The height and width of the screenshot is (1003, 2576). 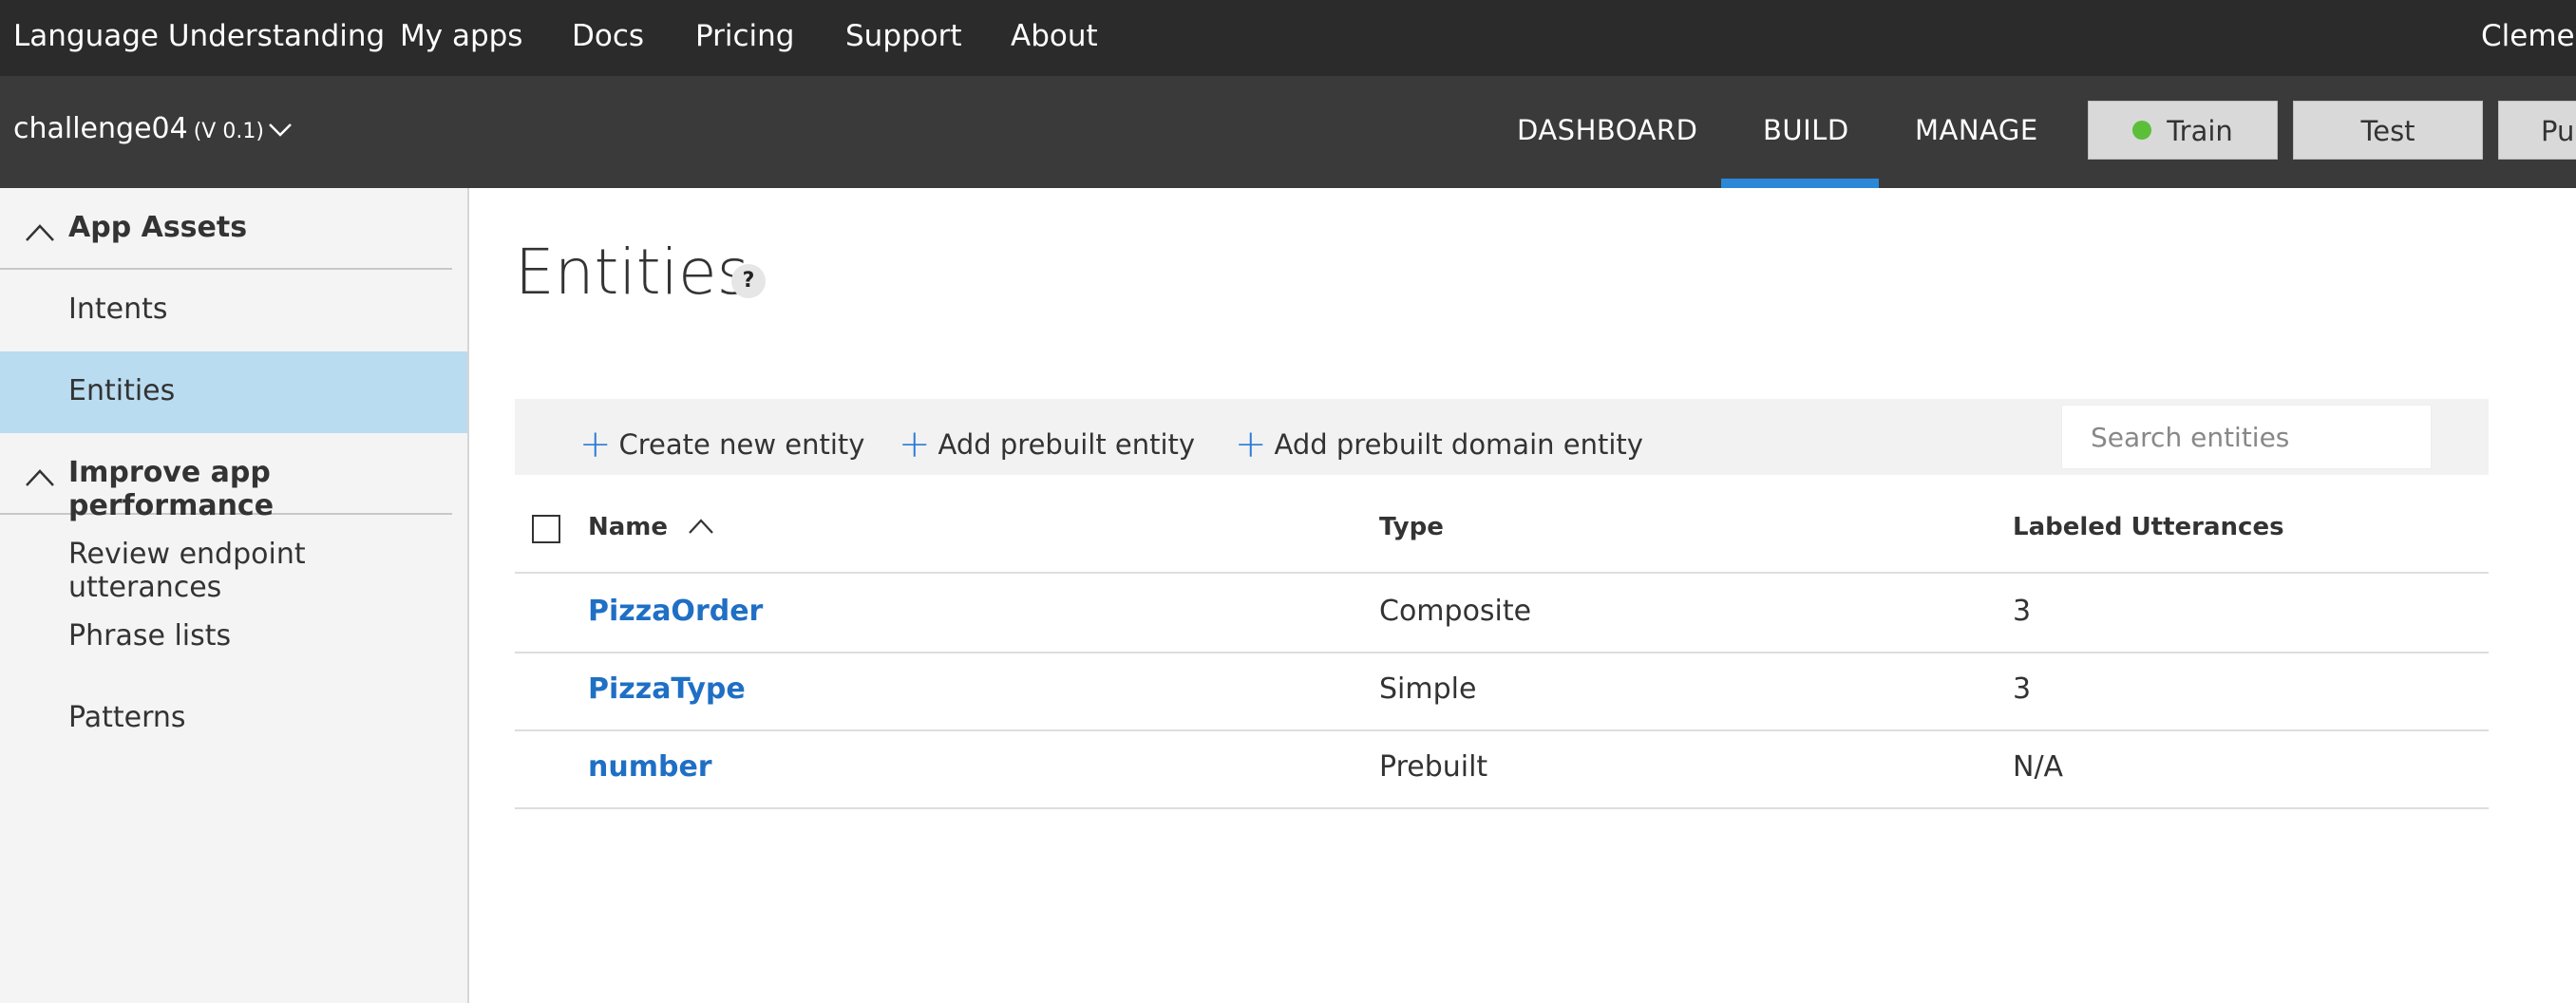 I want to click on sidebar-item-label: Intents, so click(x=118, y=310).